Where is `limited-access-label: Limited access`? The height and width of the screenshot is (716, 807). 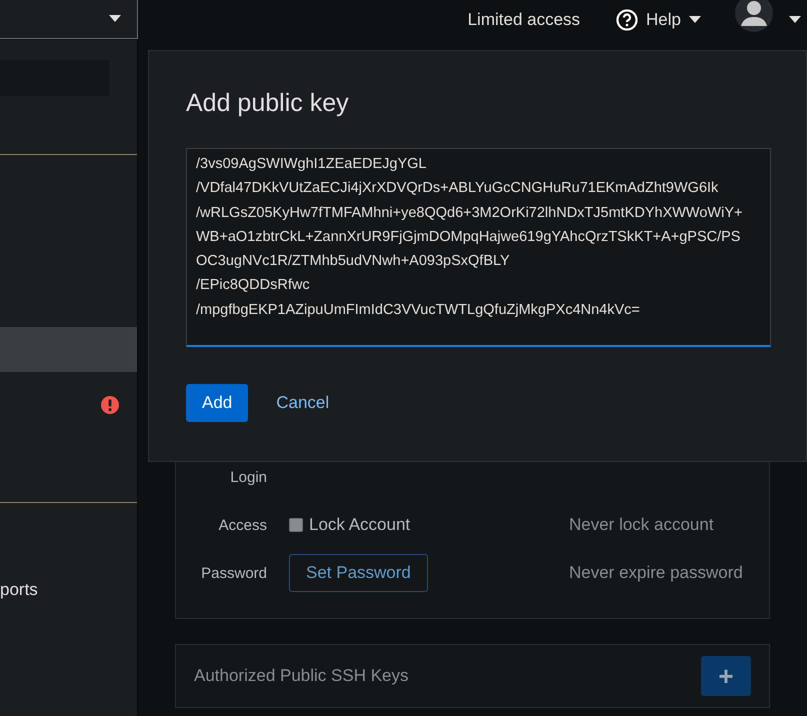 limited-access-label: Limited access is located at coordinates (524, 20).